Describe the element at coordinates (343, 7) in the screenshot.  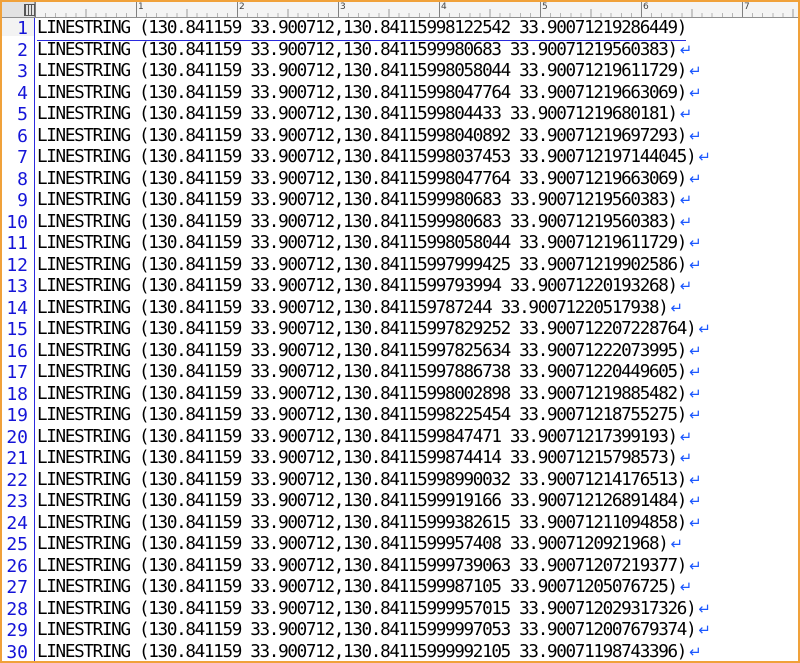
I see `ruler-mark-3: 3` at that location.